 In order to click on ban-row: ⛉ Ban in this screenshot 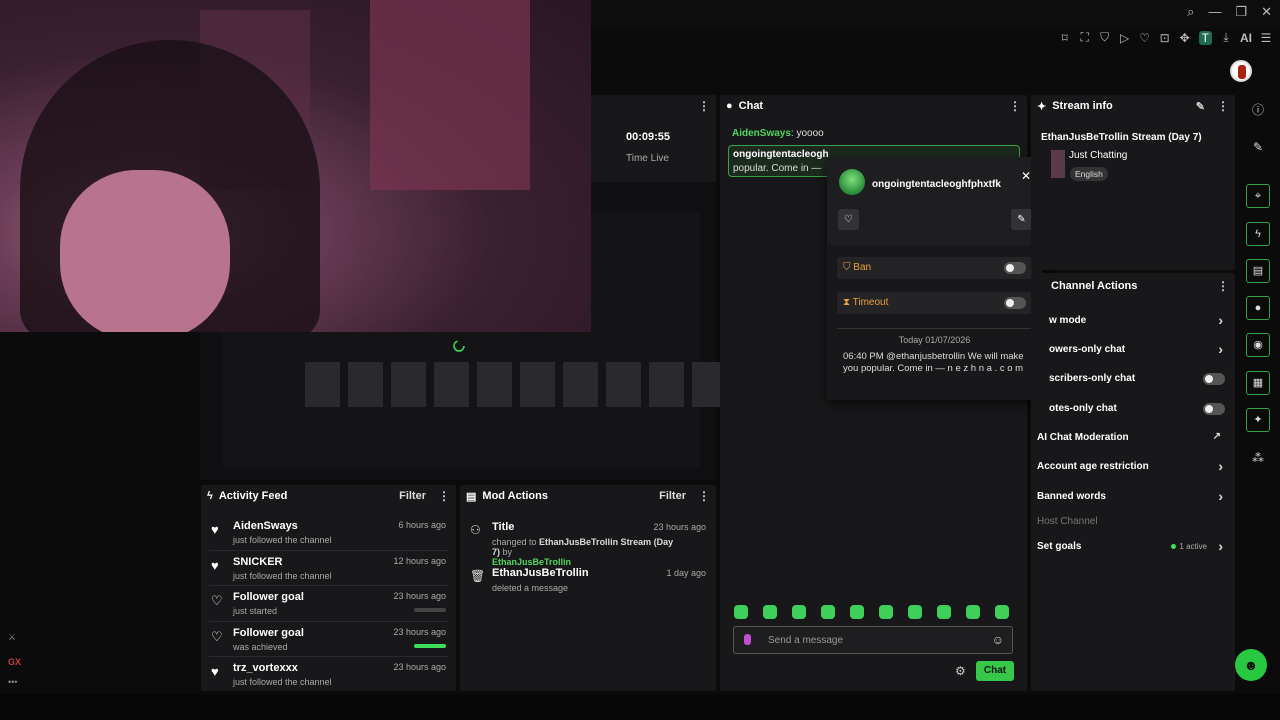, I will do `click(934, 268)`.